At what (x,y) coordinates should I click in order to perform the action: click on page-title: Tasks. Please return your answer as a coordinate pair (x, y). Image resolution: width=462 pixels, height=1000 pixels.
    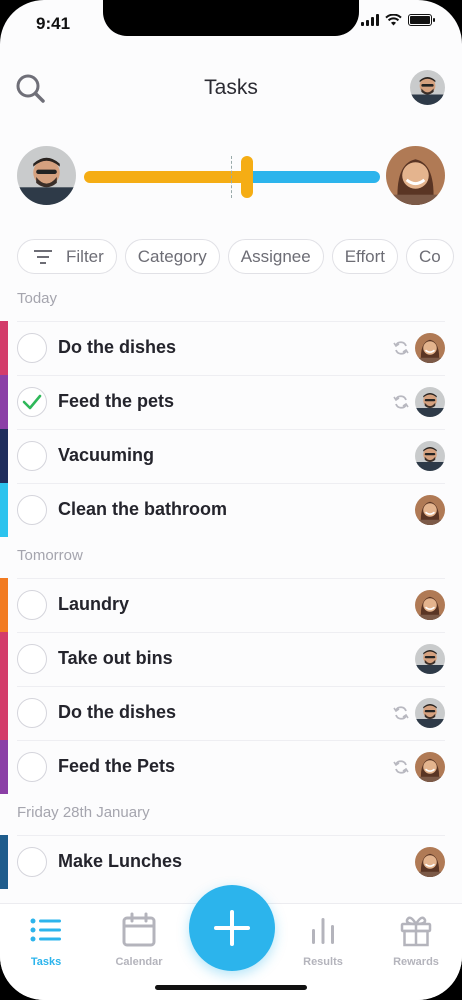
    Looking at the image, I should click on (231, 87).